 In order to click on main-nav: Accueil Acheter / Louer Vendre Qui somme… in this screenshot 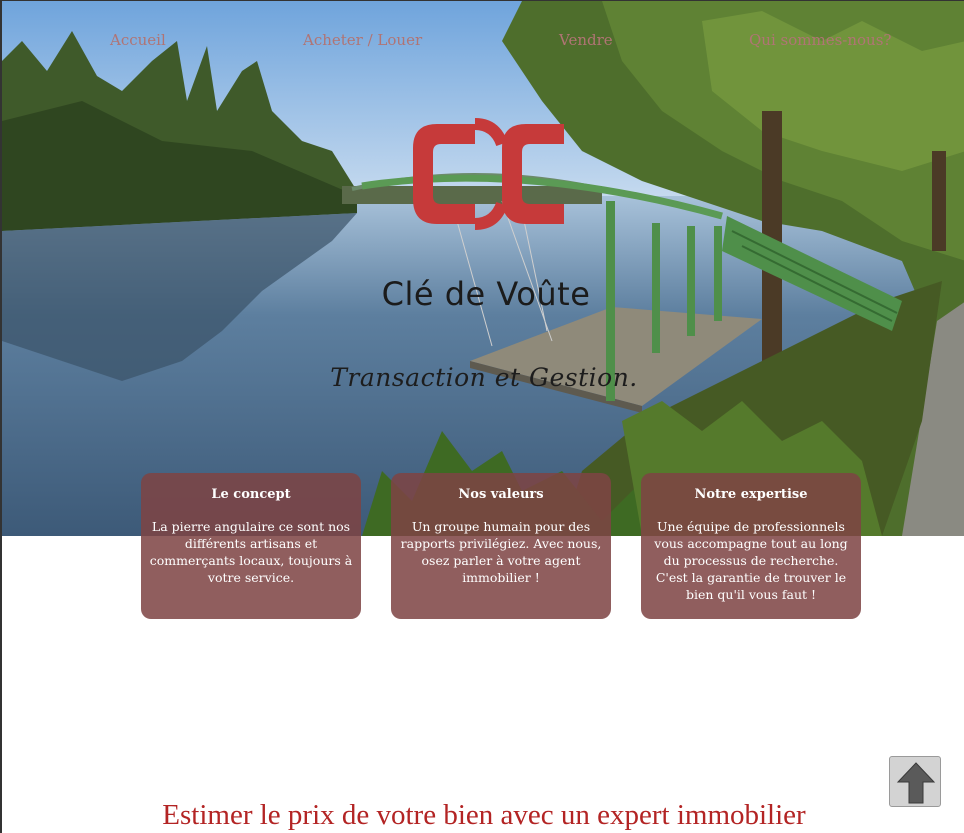, I will do `click(483, 43)`.